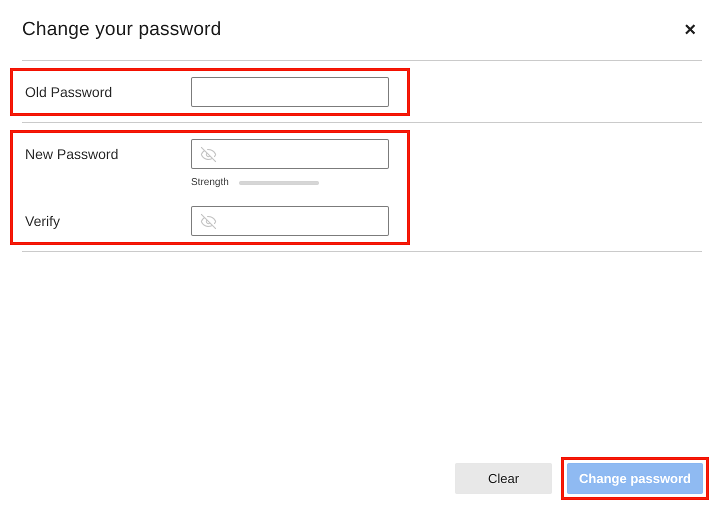  Describe the element at coordinates (503, 478) in the screenshot. I see `clear-button: Clear` at that location.